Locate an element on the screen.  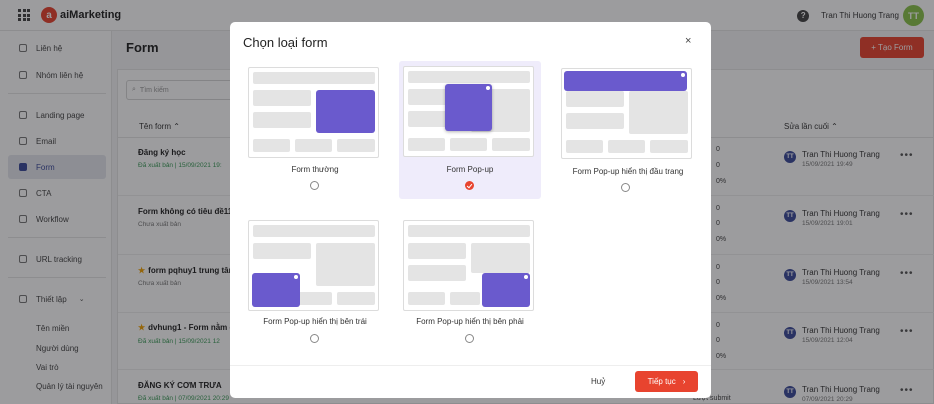
form-type-option-popup-left: Form Pop-up hiển thị bên trái is located at coordinates (315, 284).